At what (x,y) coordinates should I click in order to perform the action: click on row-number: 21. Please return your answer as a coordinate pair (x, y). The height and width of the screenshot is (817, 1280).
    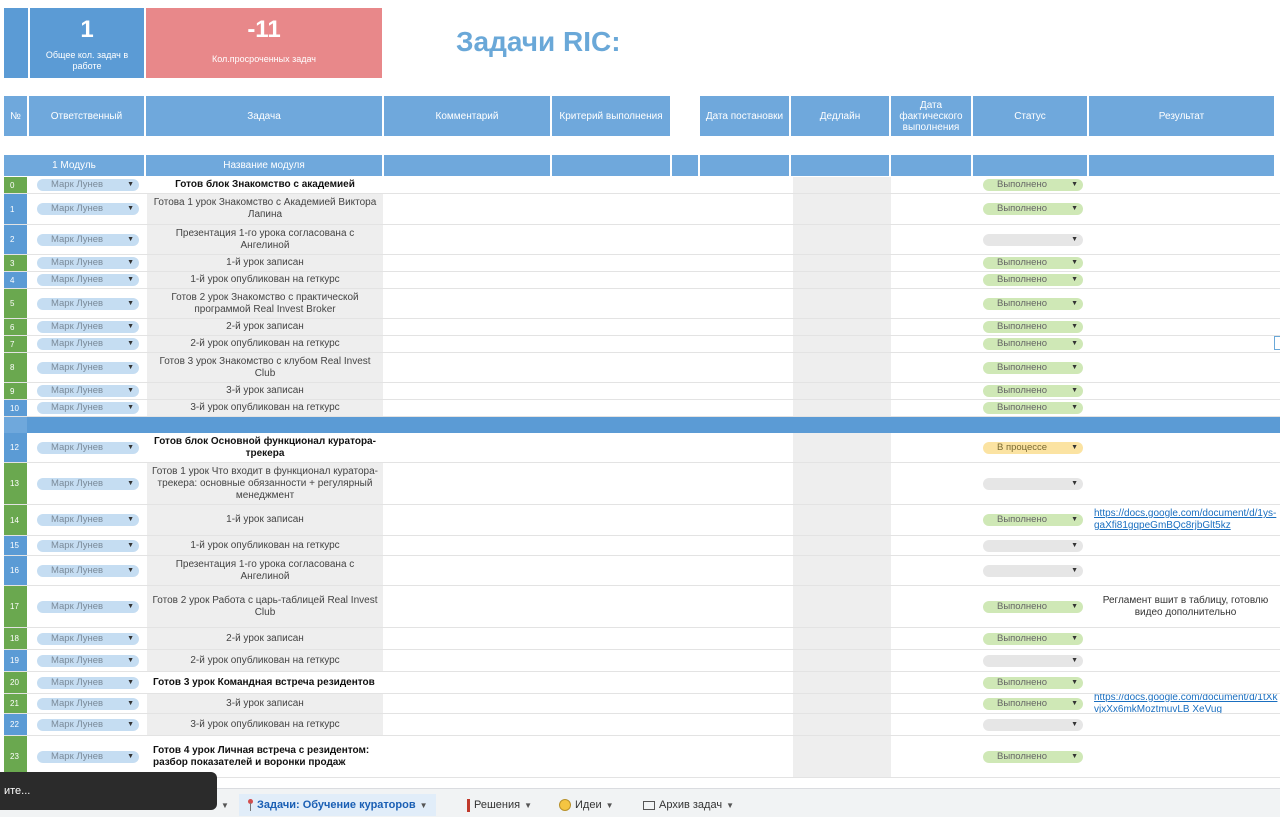
    Looking at the image, I should click on (15, 703).